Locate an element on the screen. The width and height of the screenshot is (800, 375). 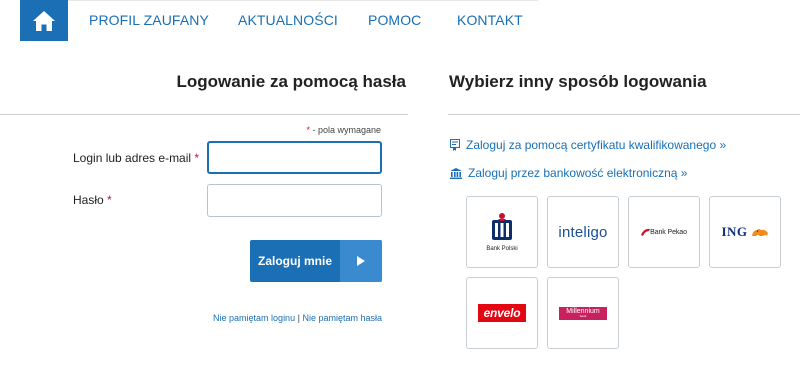
pekao-name: Bank Pekao is located at coordinates (668, 232).